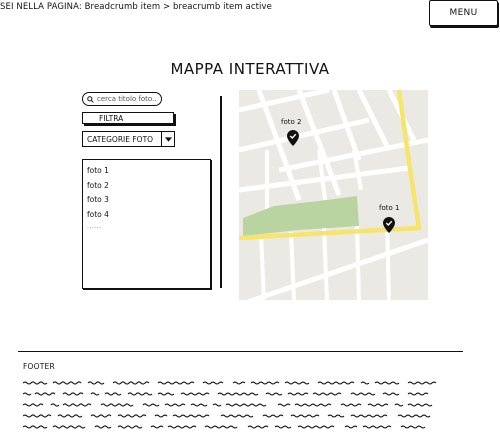 This screenshot has width=500, height=435. I want to click on list-item: foto 1, so click(148, 171).